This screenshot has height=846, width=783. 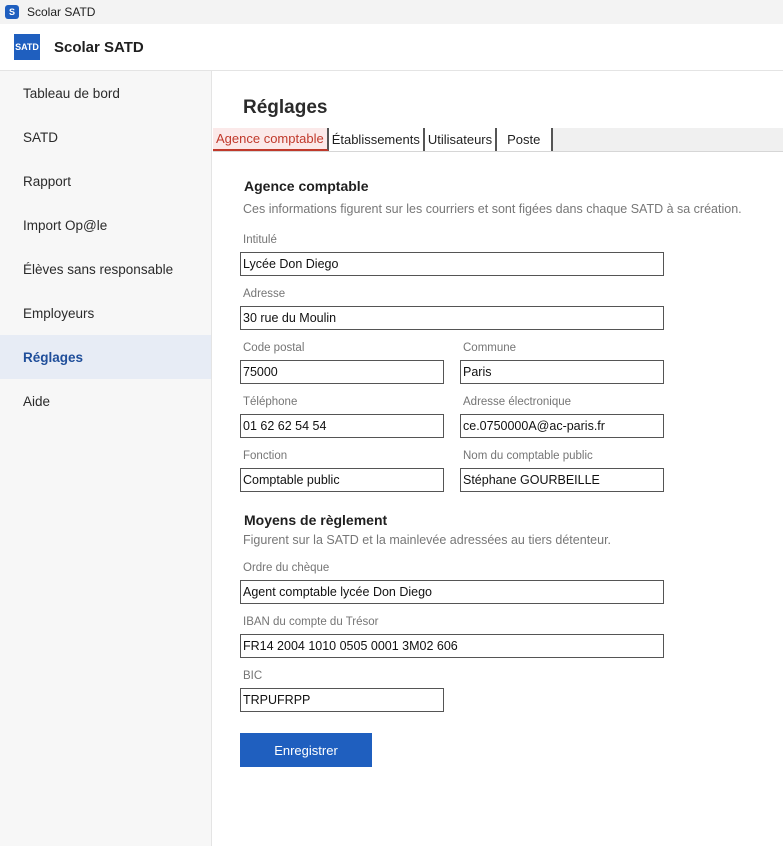 I want to click on window-title: Scolar SATD, so click(x=61, y=12).